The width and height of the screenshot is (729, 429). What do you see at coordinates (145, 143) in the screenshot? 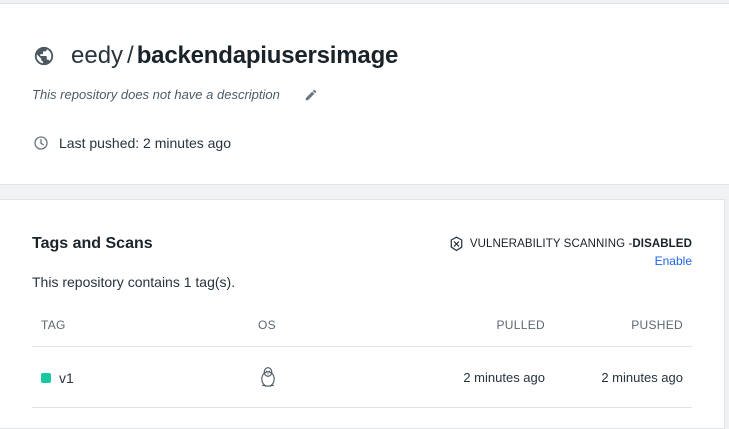
I see `last-pushed-text: Last pushed: 2 minutes ago` at bounding box center [145, 143].